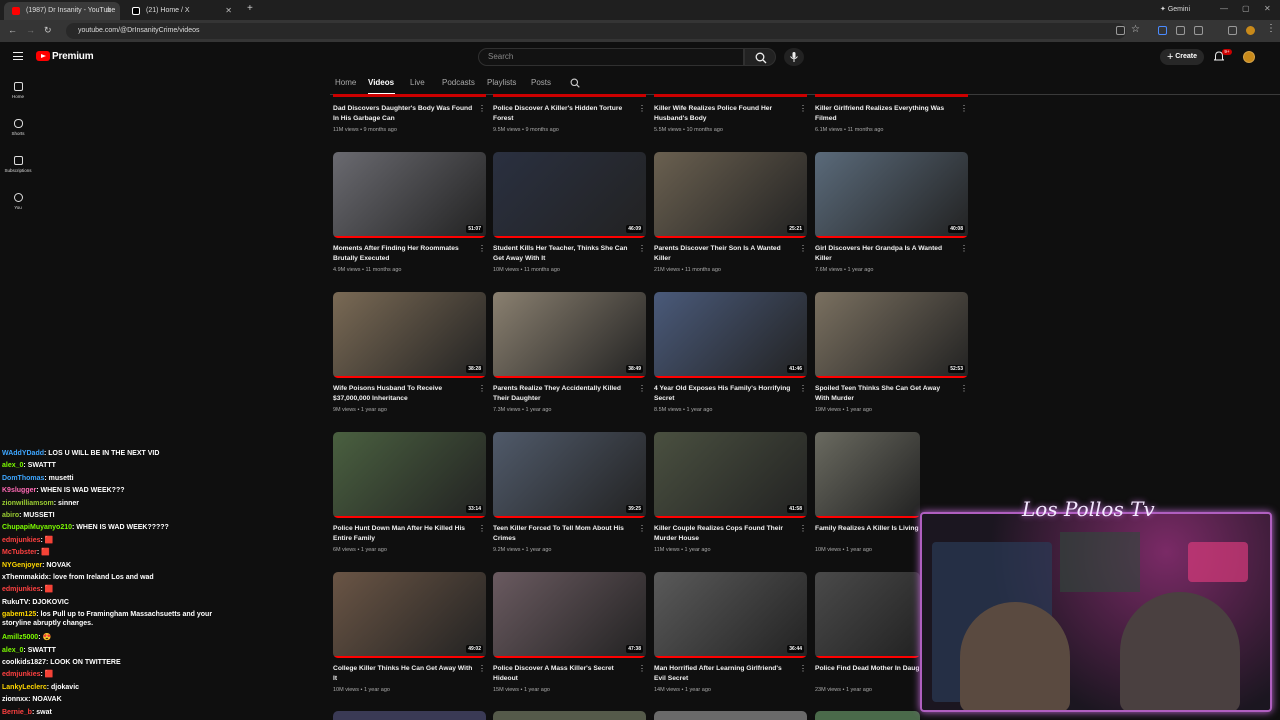 The image size is (1280, 720). What do you see at coordinates (730, 475) in the screenshot?
I see `video-thumbnail: 41:58` at bounding box center [730, 475].